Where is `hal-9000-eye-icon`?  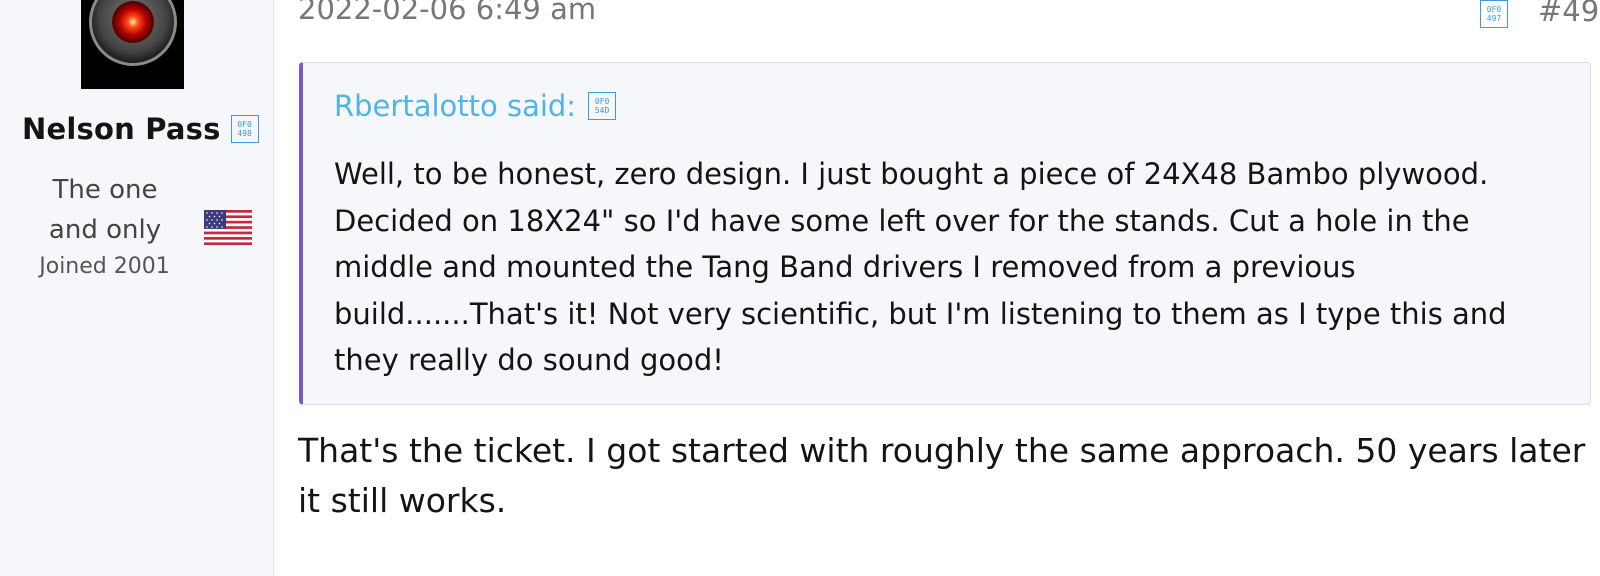 hal-9000-eye-icon is located at coordinates (133, 33).